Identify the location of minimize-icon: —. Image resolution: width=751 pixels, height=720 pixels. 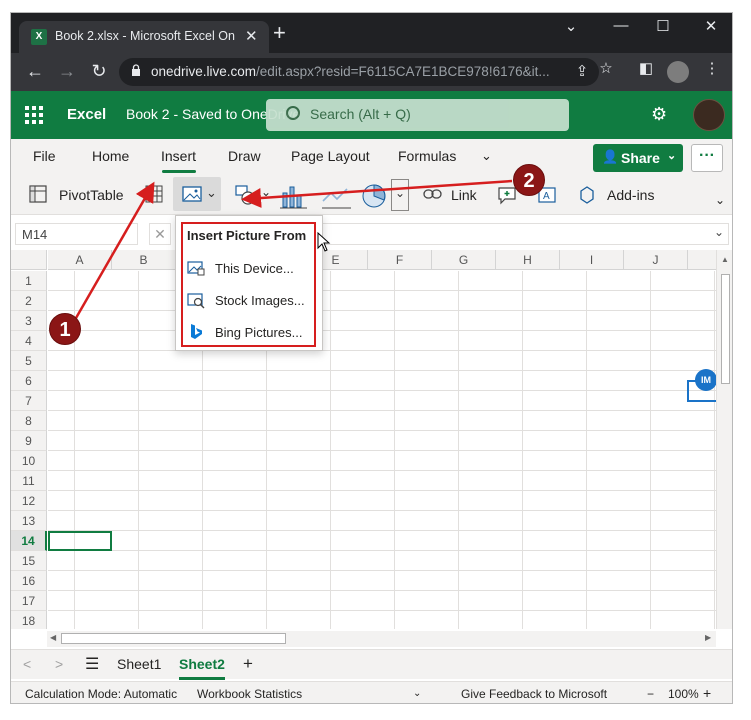
(621, 25).